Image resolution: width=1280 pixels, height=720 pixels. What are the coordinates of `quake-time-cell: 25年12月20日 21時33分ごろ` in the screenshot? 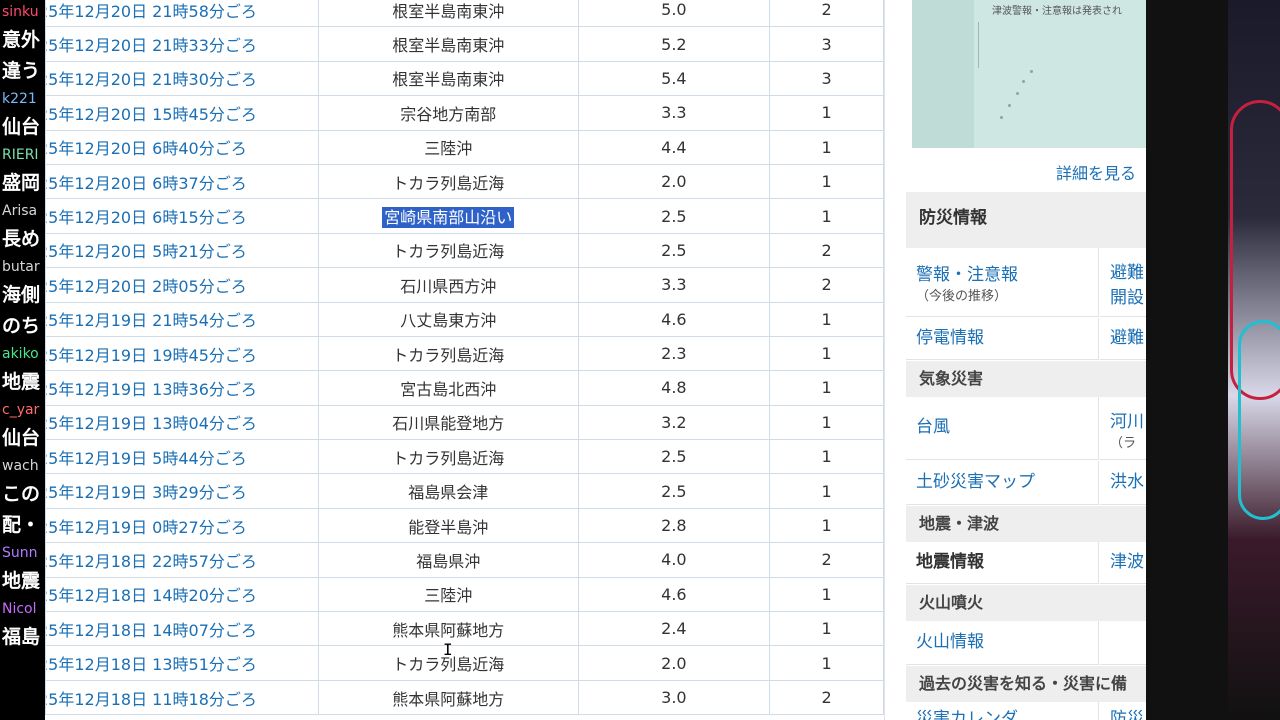 It's located at (182, 44).